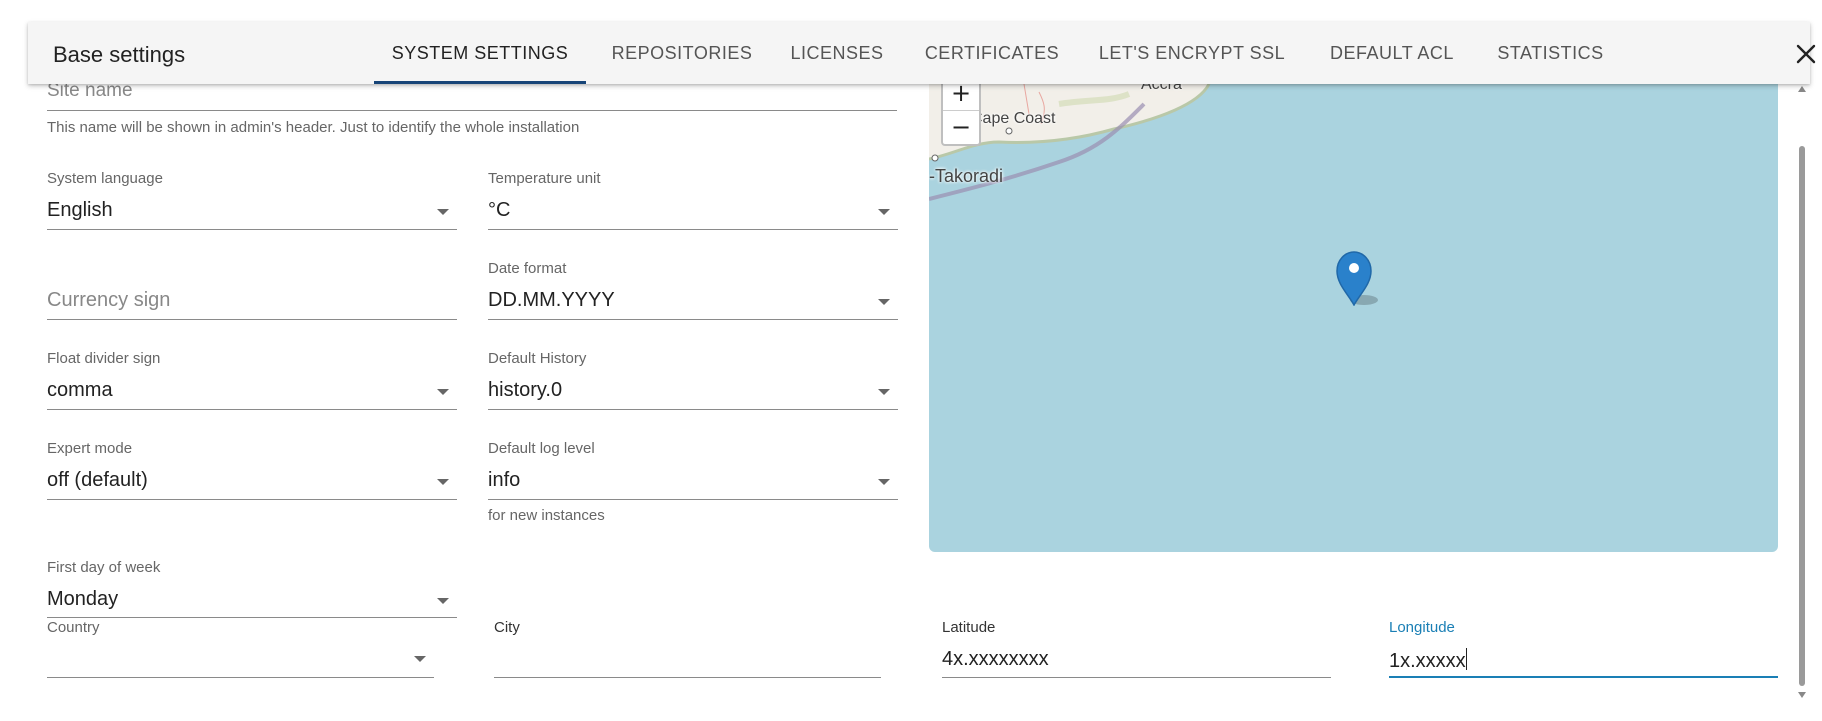  What do you see at coordinates (687, 677) in the screenshot?
I see `city-underline` at bounding box center [687, 677].